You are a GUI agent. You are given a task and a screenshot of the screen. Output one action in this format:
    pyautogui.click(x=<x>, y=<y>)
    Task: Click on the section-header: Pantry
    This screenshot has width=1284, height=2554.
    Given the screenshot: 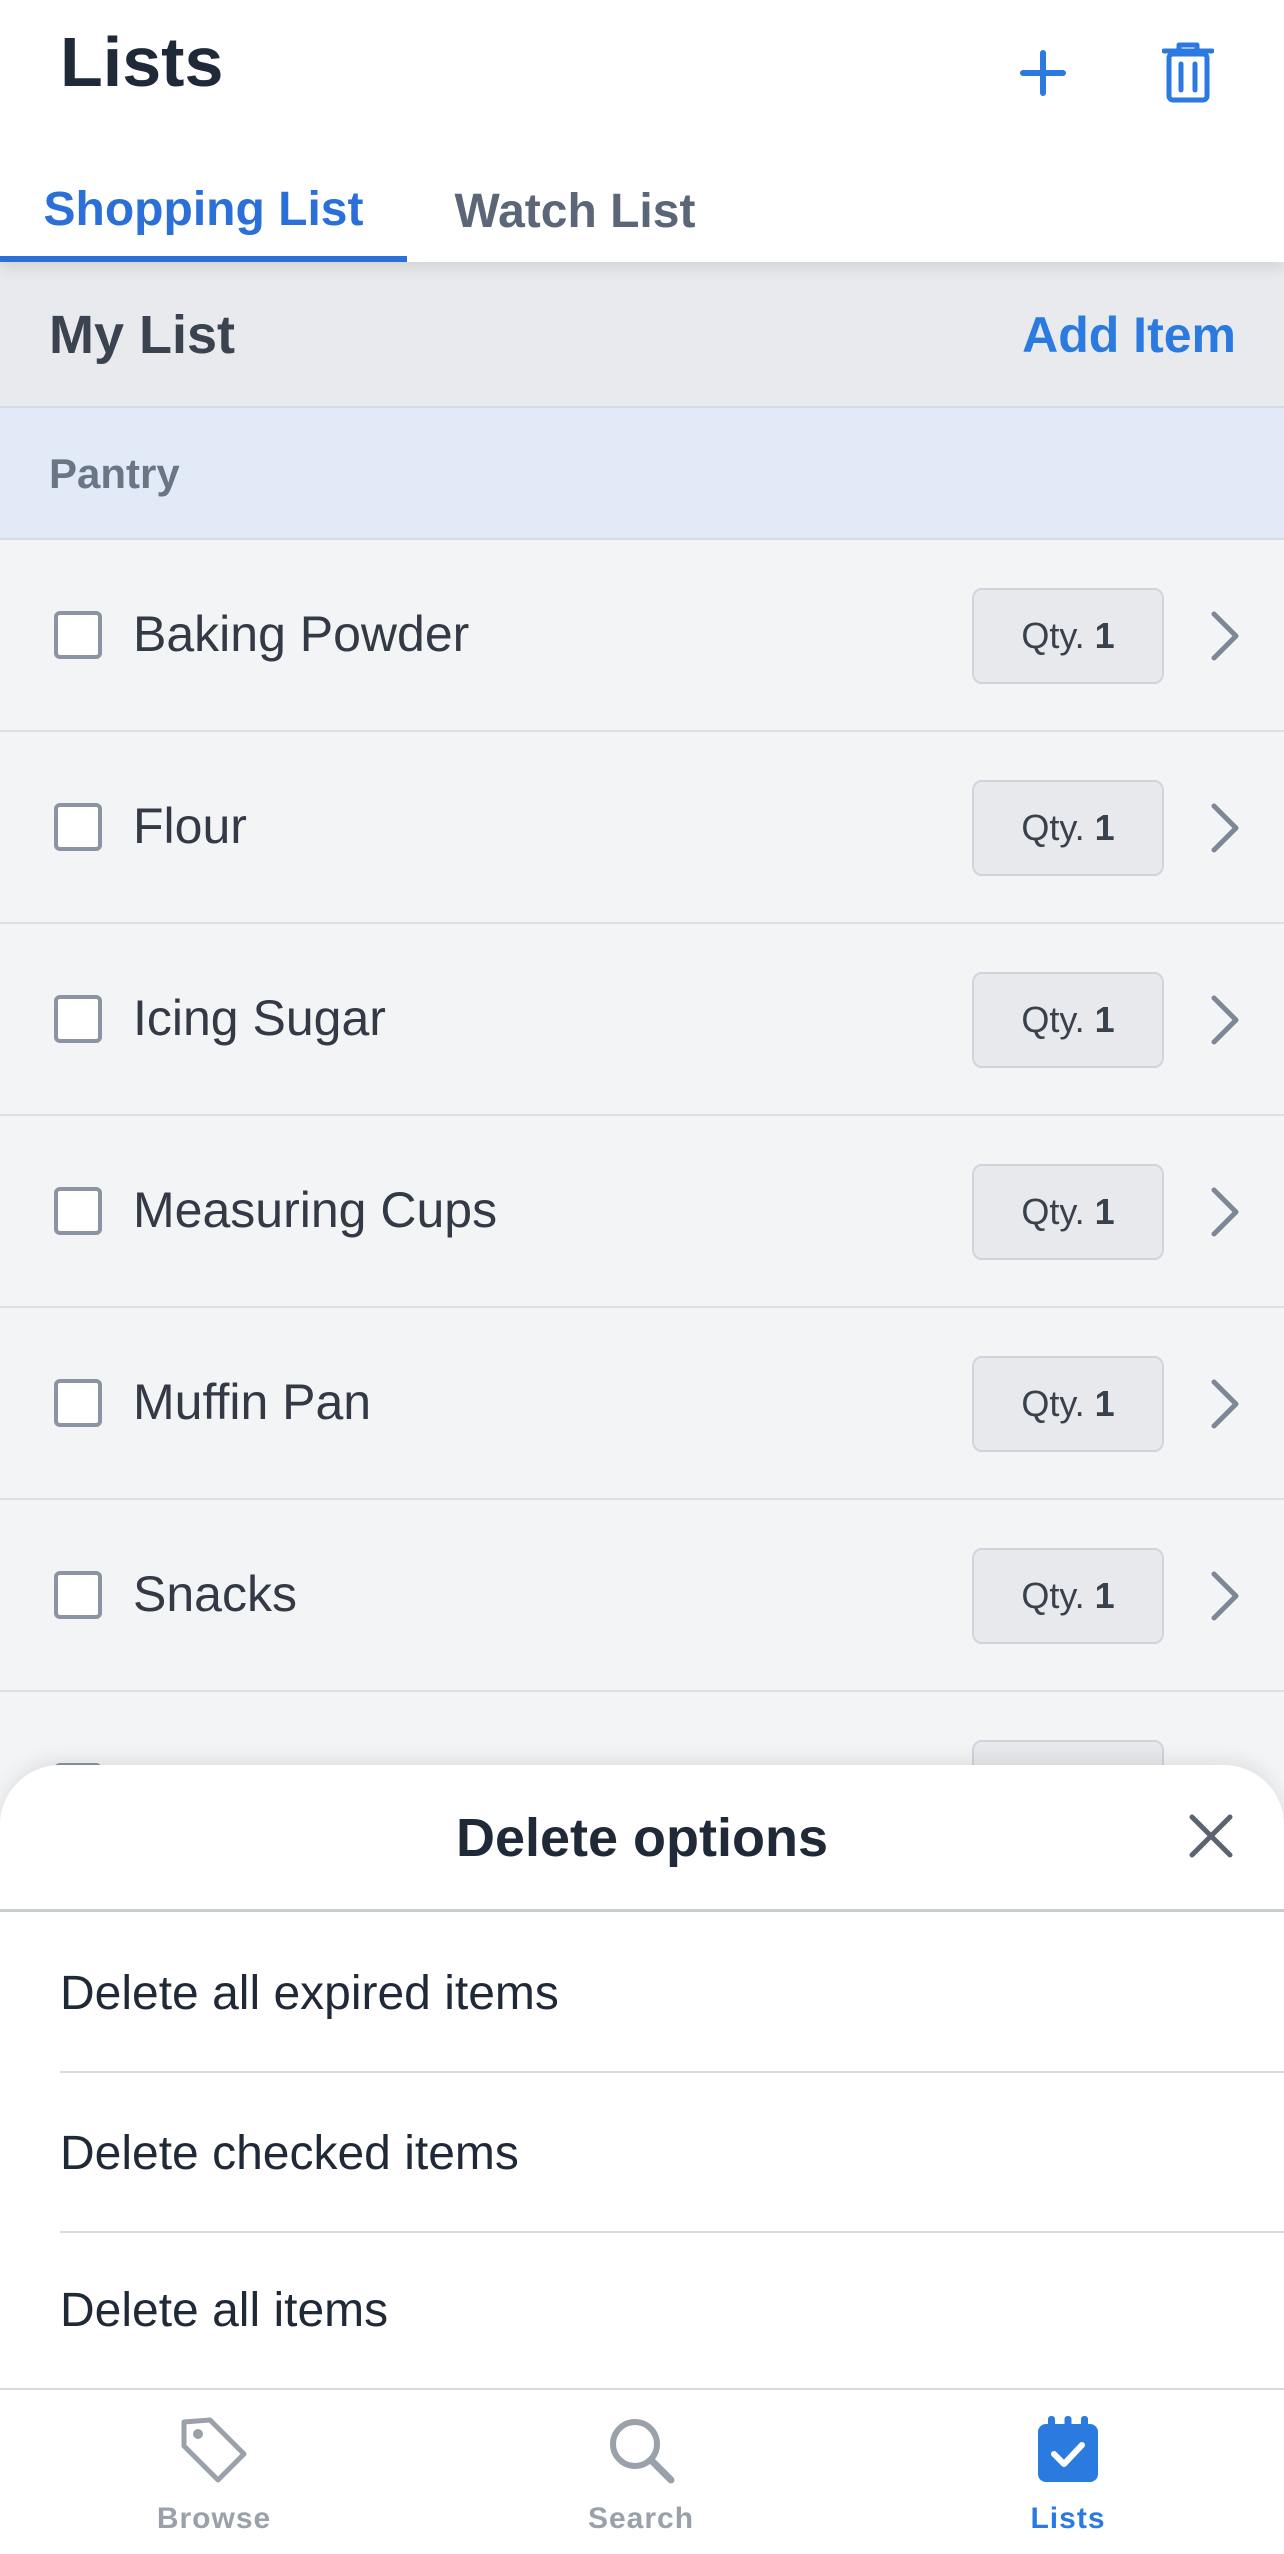 What is the action you would take?
    pyautogui.click(x=642, y=474)
    